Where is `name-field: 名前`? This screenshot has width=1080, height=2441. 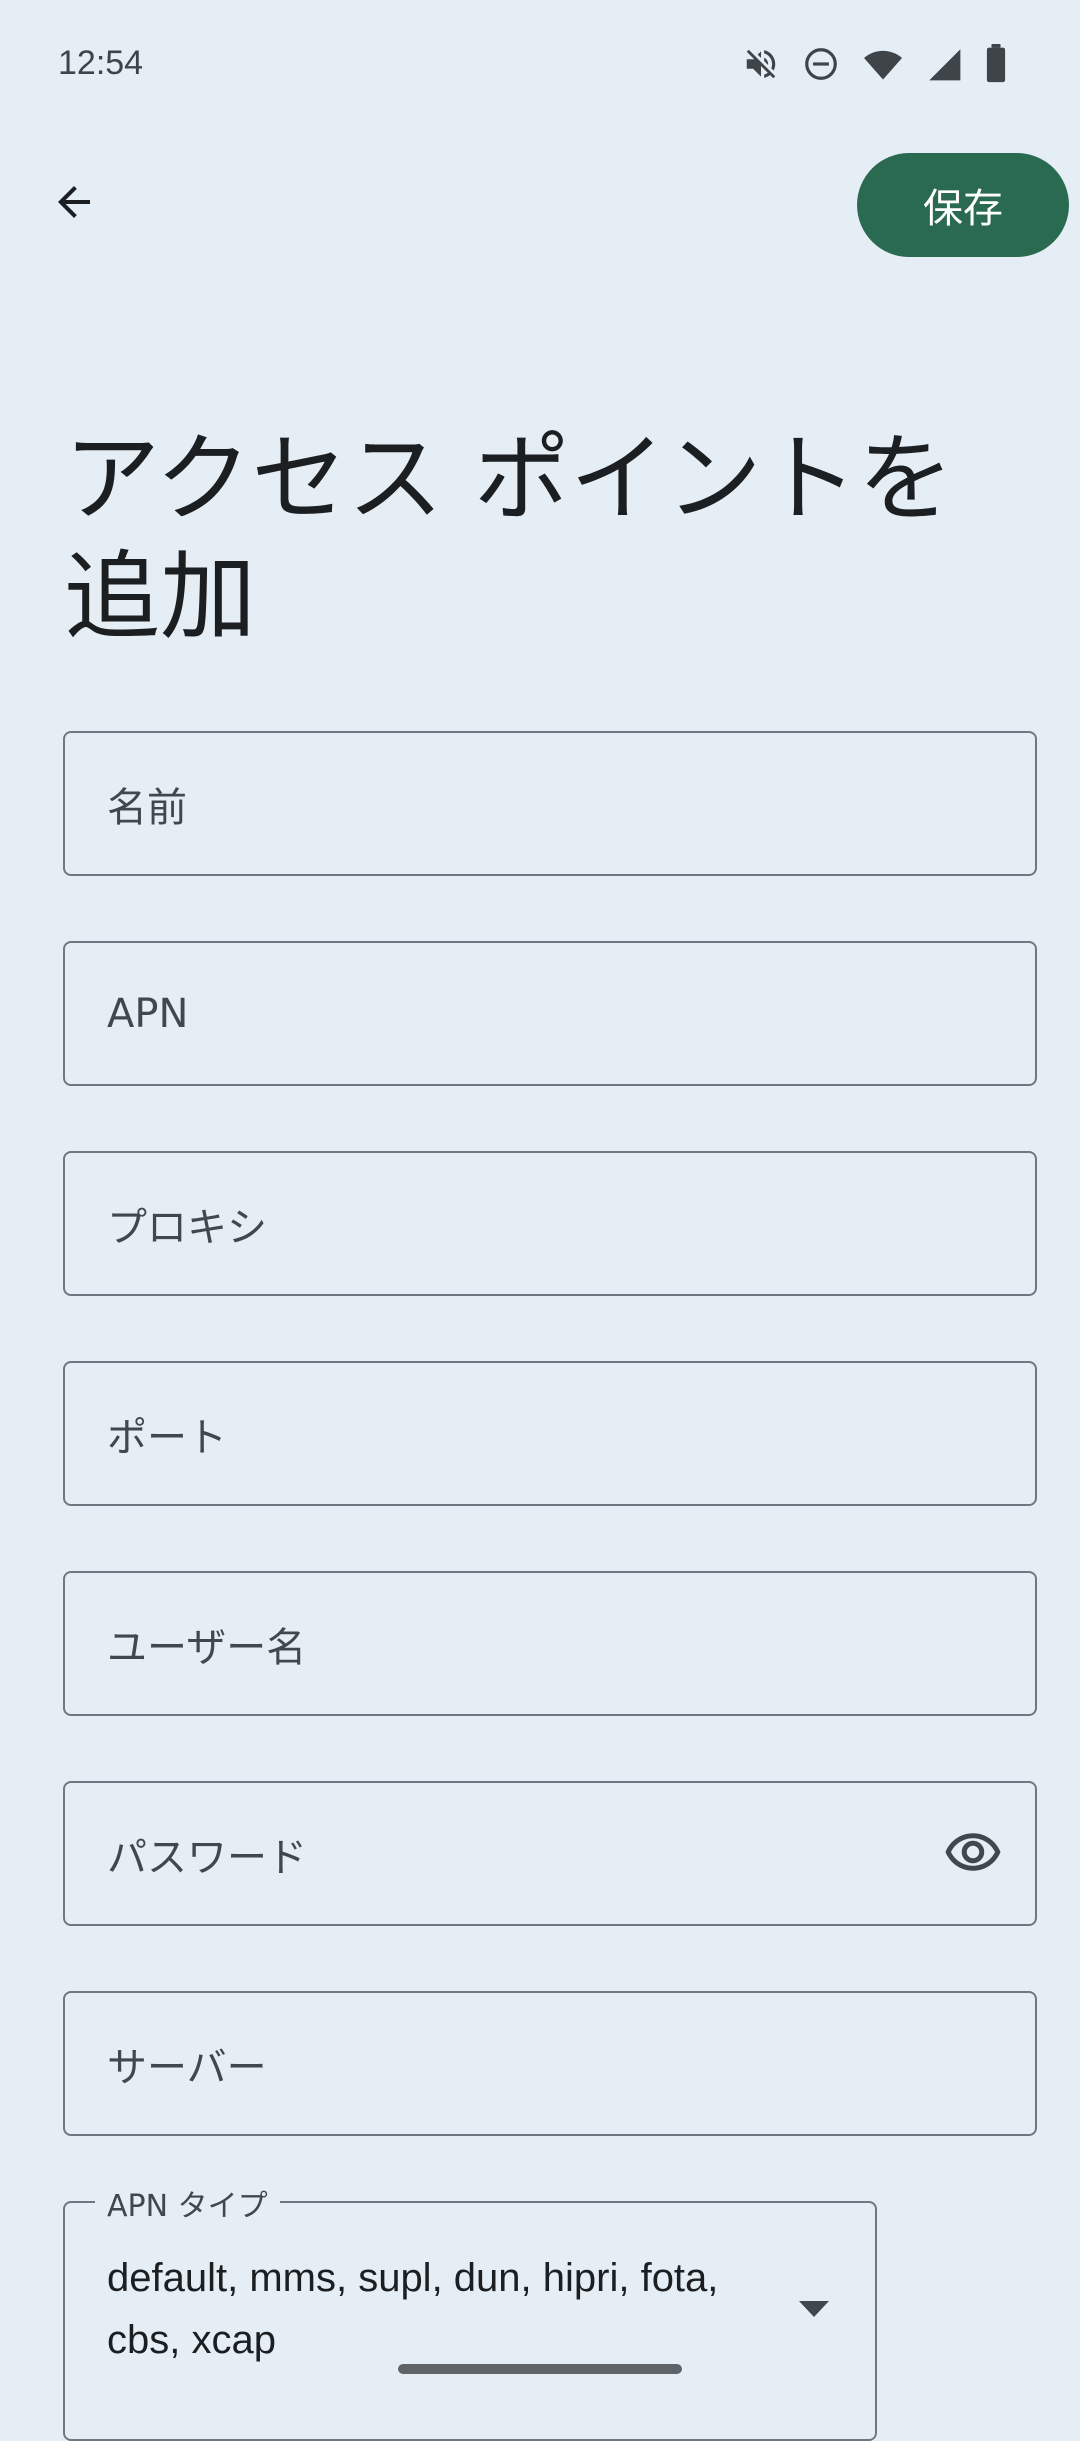
name-field: 名前 is located at coordinates (550, 803).